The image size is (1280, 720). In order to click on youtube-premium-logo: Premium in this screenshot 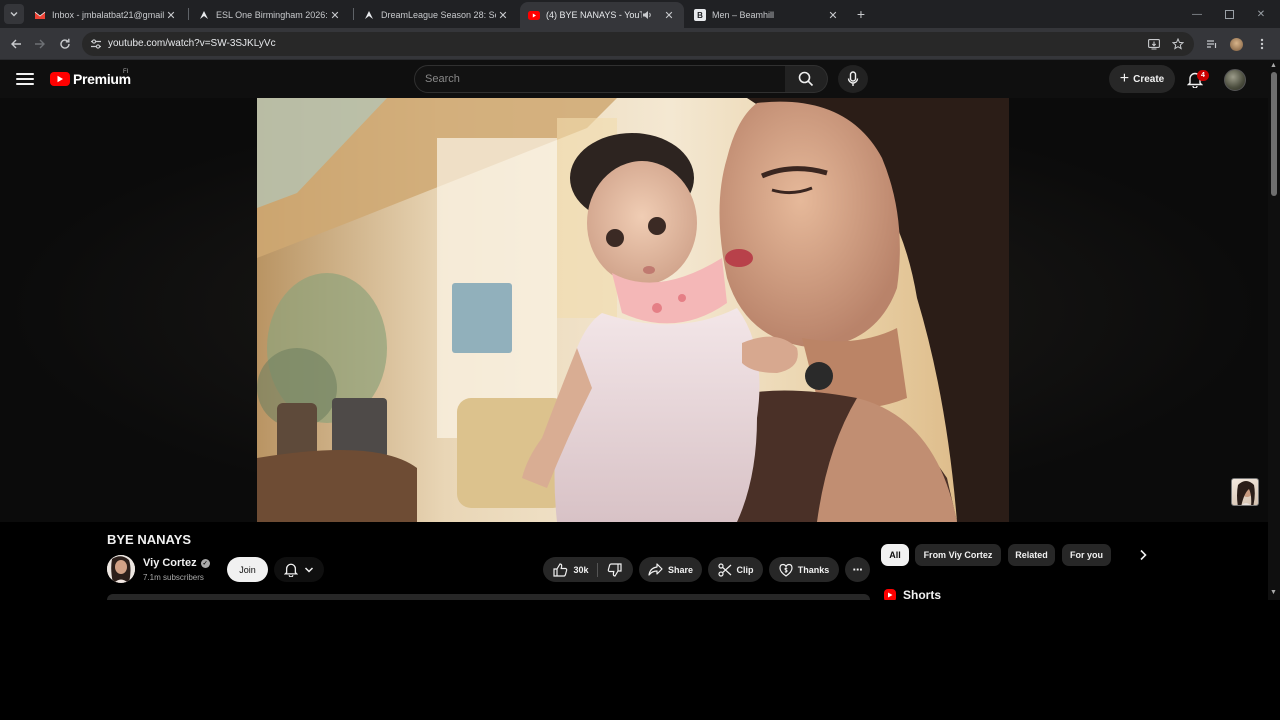, I will do `click(90, 79)`.